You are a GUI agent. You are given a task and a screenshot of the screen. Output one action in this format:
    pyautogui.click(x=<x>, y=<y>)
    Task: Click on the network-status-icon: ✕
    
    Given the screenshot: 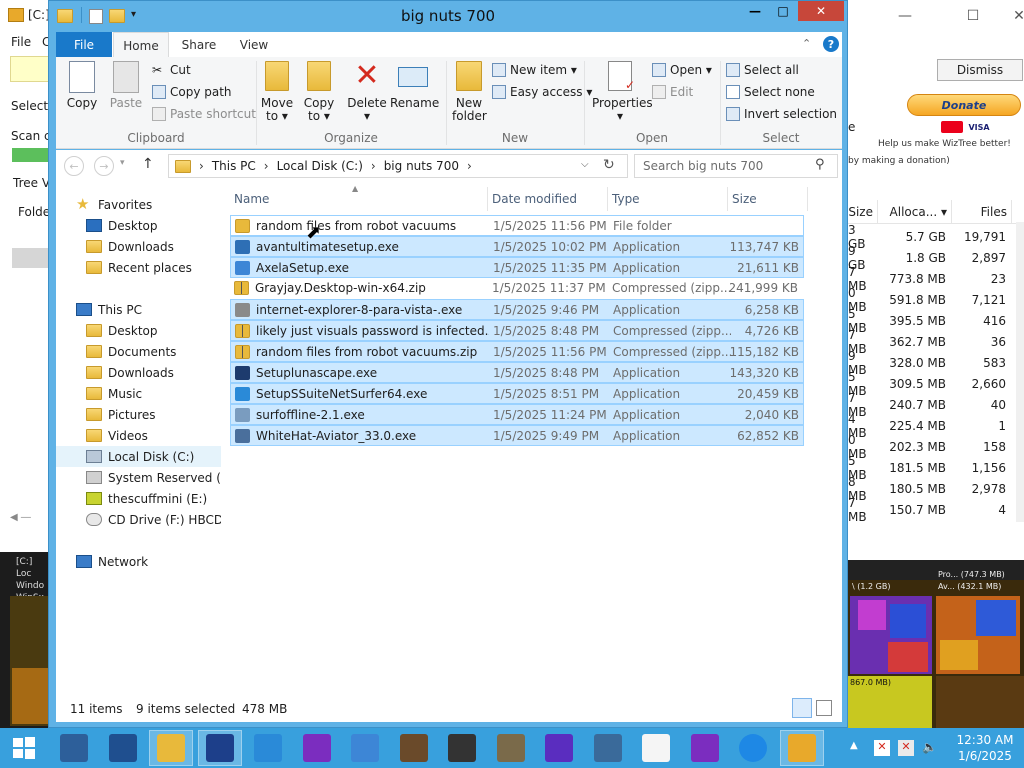 What is the action you would take?
    pyautogui.click(x=906, y=748)
    